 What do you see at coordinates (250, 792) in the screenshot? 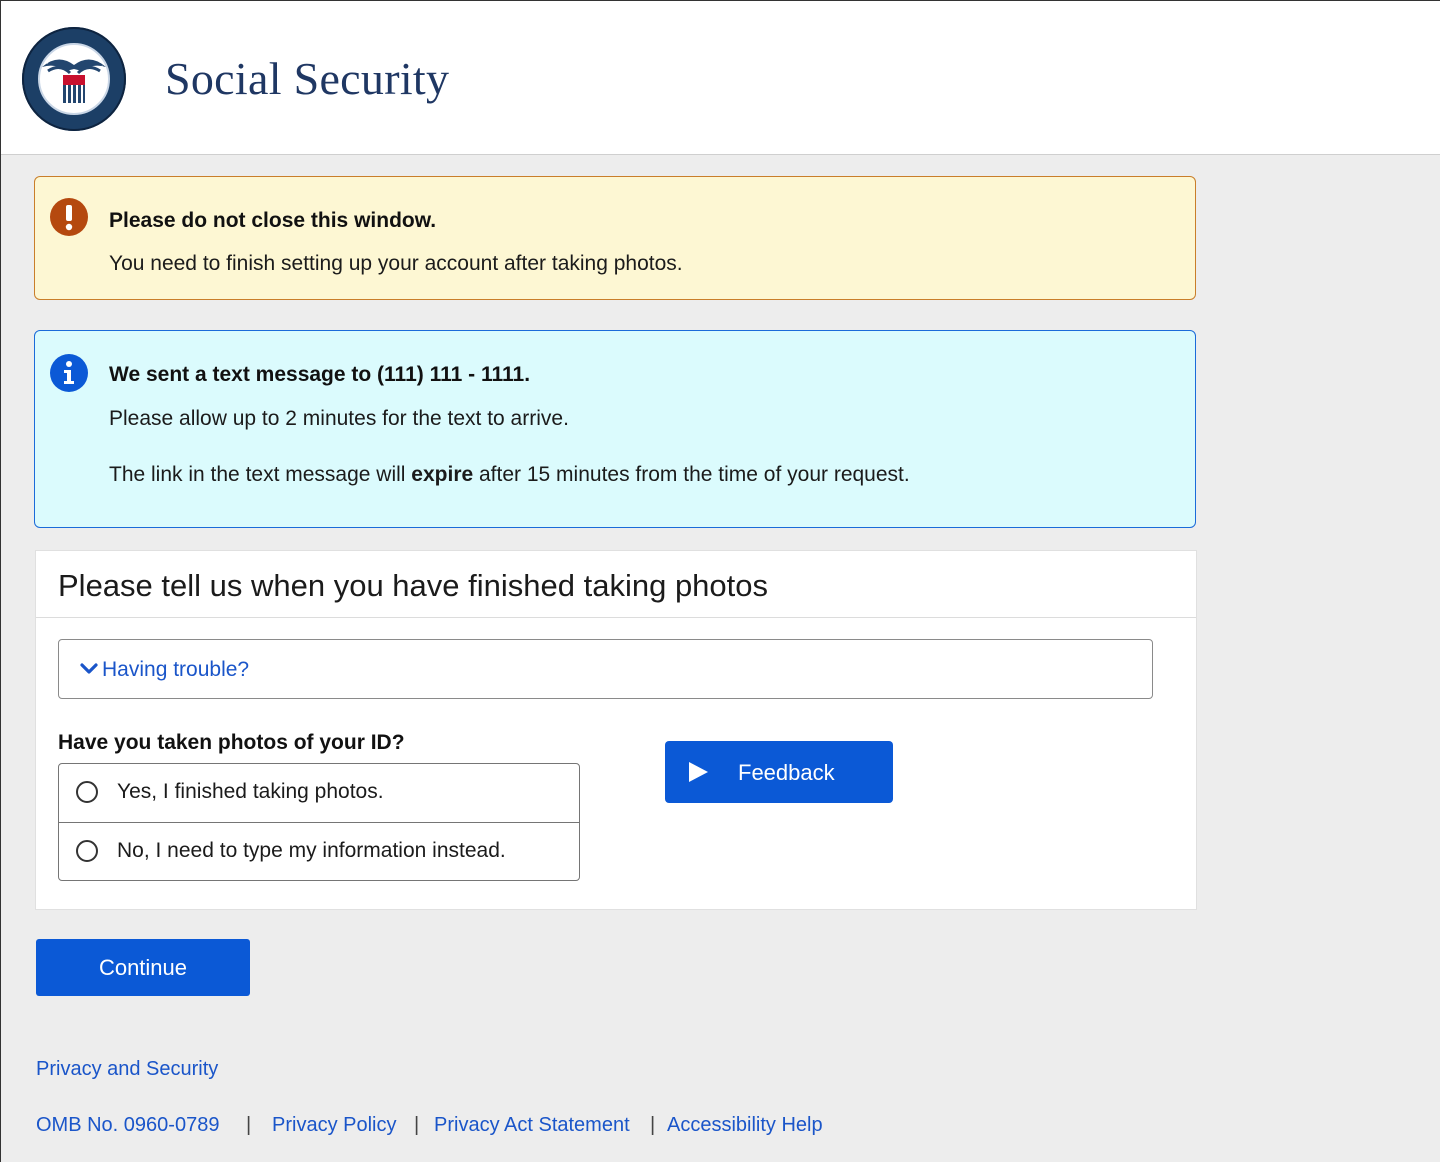
I see `radio-label-yes: Yes, I finished taking photos.` at bounding box center [250, 792].